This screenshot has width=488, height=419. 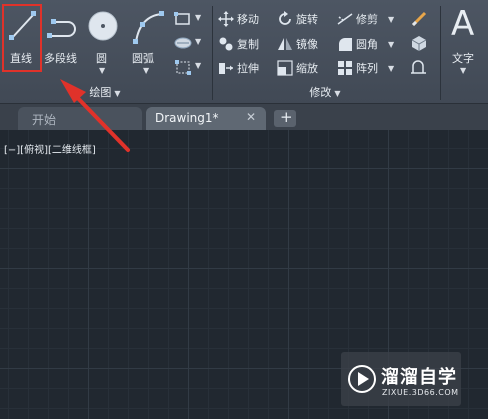 I want to click on text-tool-button: A 文字 ▼, so click(x=464, y=42).